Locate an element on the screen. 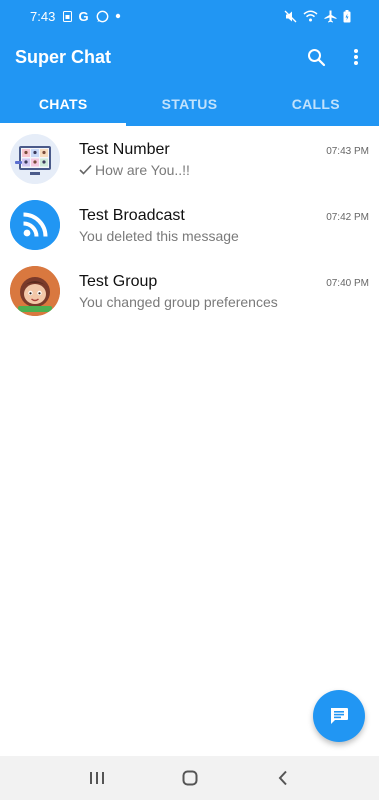 Image resolution: width=379 pixels, height=800 pixels. tab-status: STATUS is located at coordinates (189, 104).